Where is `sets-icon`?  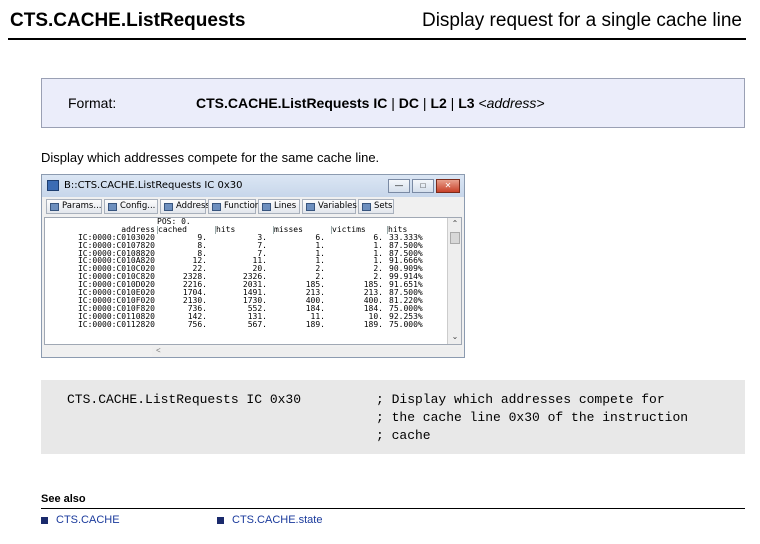 sets-icon is located at coordinates (366, 207).